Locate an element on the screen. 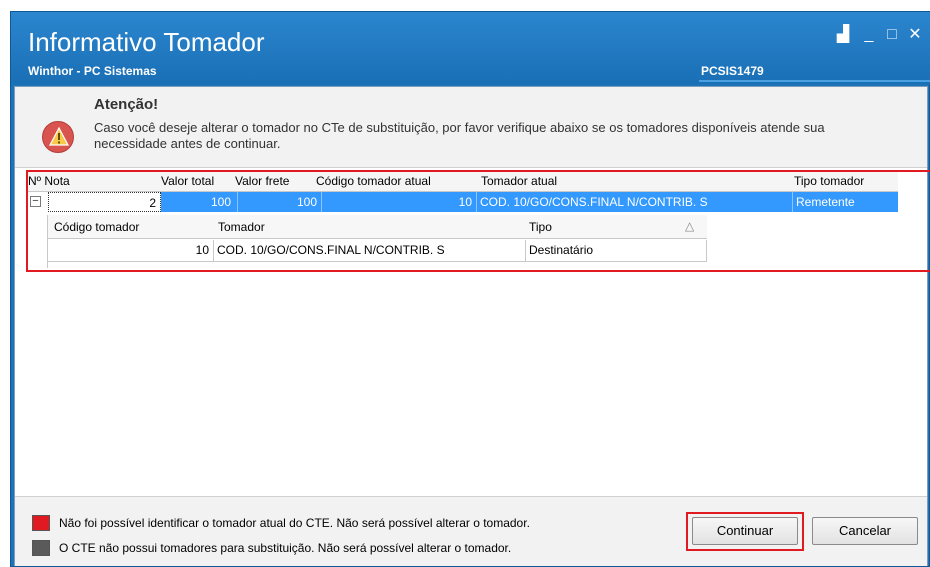 This screenshot has width=930, height=567. legend-gray-swatch is located at coordinates (41, 548).